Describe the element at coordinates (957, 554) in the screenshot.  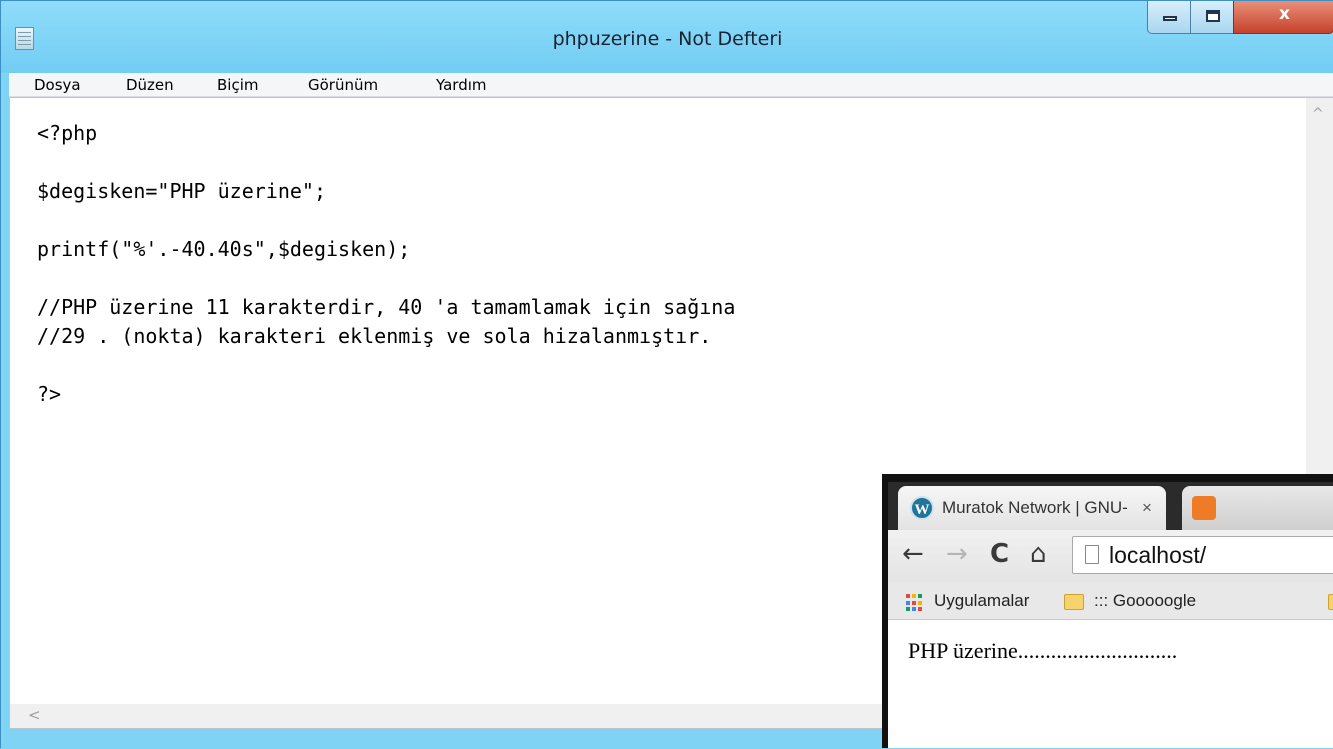
I see `forward-arrow-icon: →` at that location.